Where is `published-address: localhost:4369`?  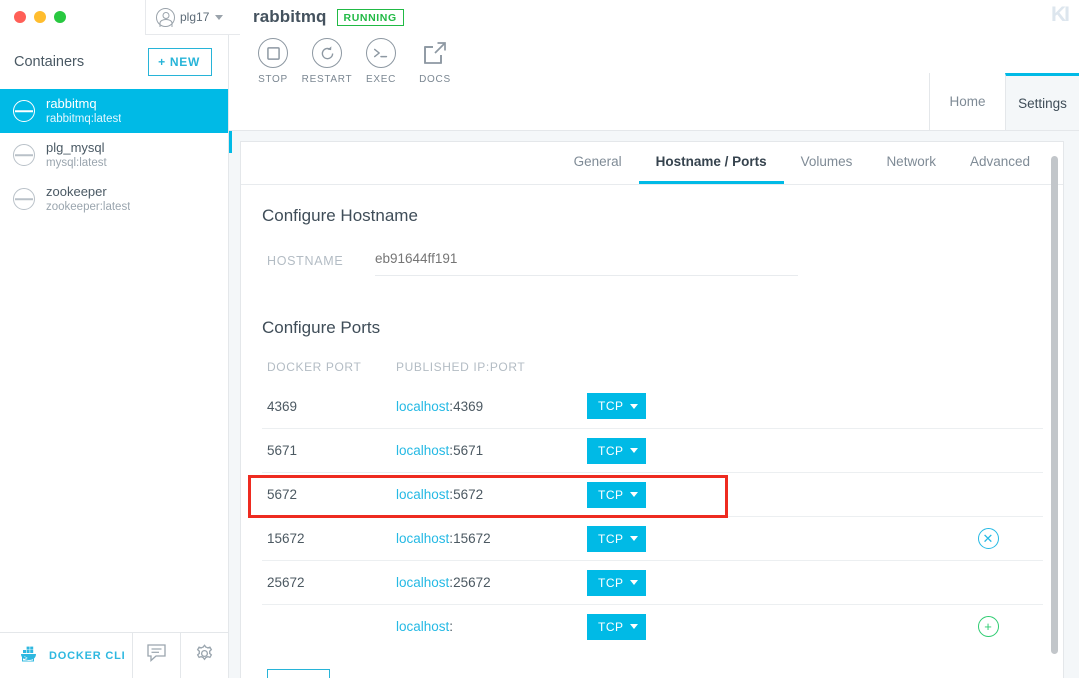 published-address: localhost:4369 is located at coordinates (491, 406).